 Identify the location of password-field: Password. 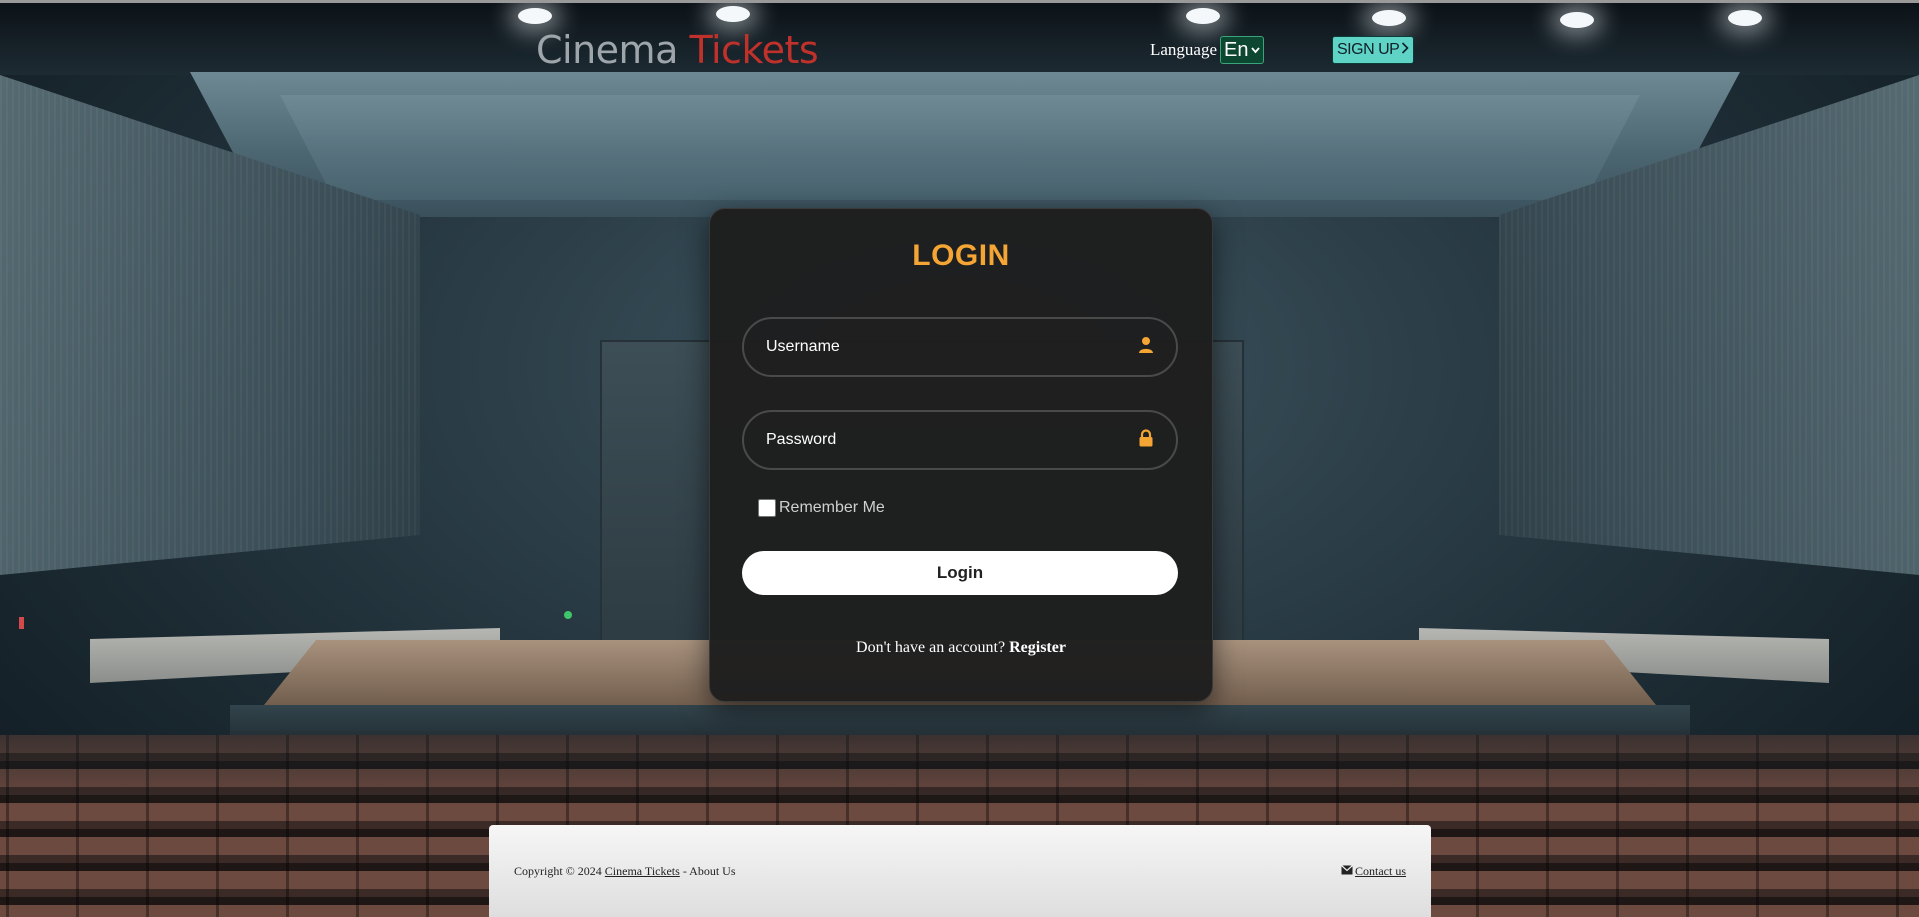
(960, 440).